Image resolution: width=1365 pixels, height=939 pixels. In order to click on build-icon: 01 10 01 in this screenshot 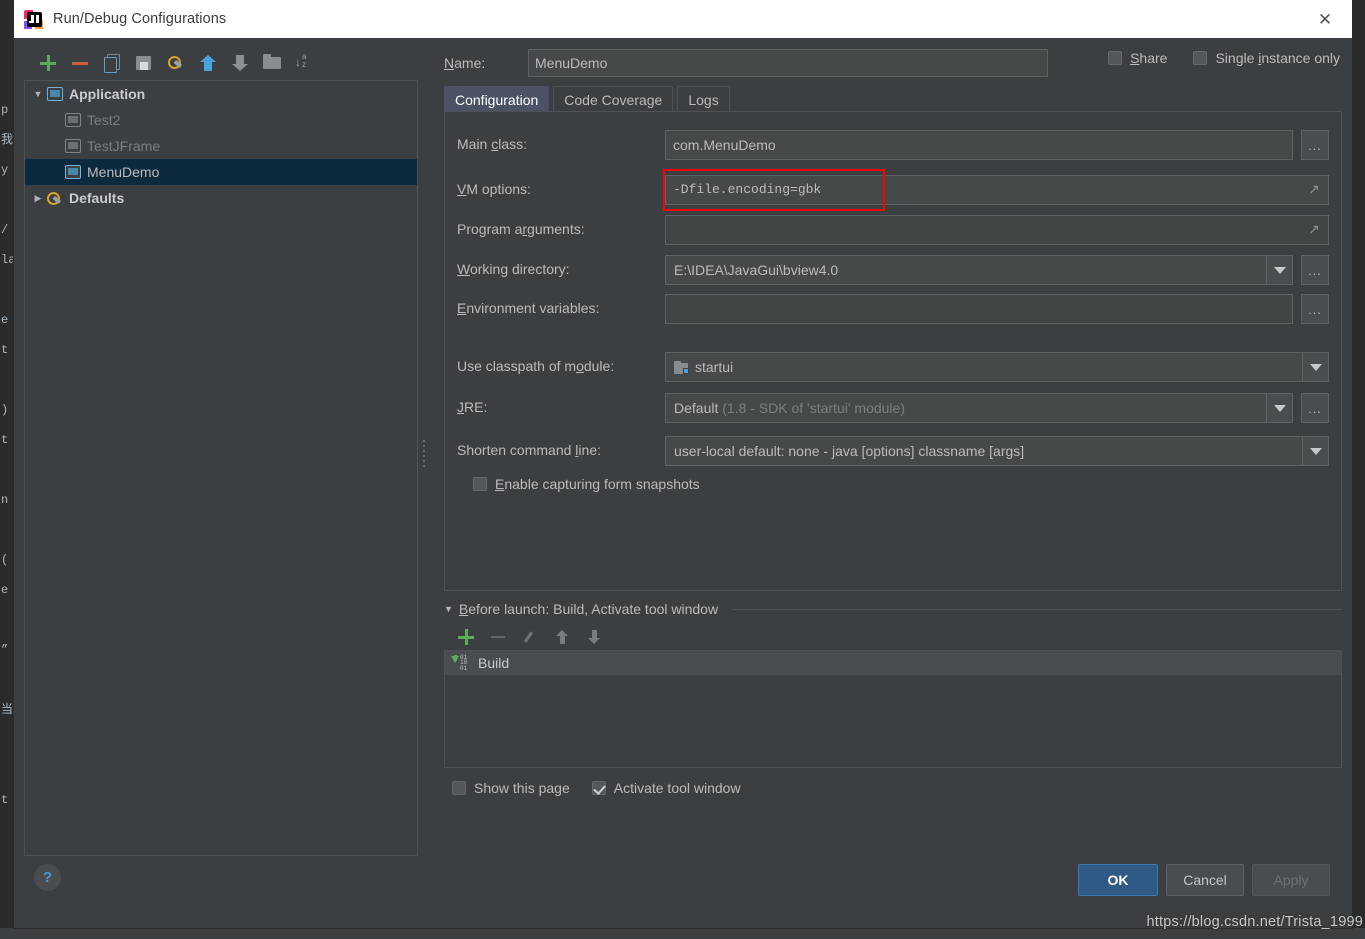, I will do `click(461, 663)`.